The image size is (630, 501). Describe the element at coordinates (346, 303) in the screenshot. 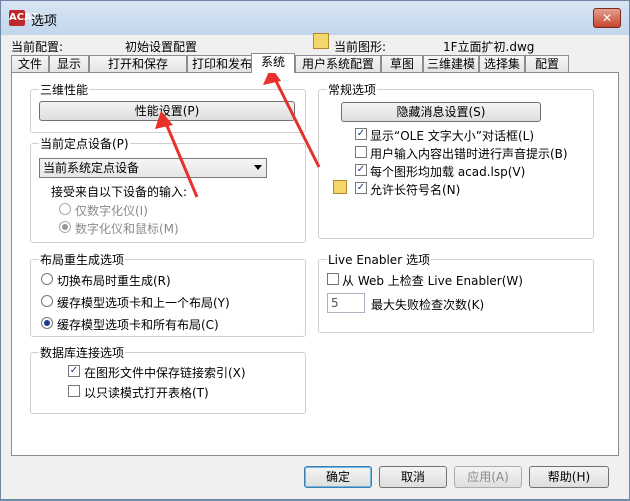

I see `max-failed-checks-input: 5` at that location.